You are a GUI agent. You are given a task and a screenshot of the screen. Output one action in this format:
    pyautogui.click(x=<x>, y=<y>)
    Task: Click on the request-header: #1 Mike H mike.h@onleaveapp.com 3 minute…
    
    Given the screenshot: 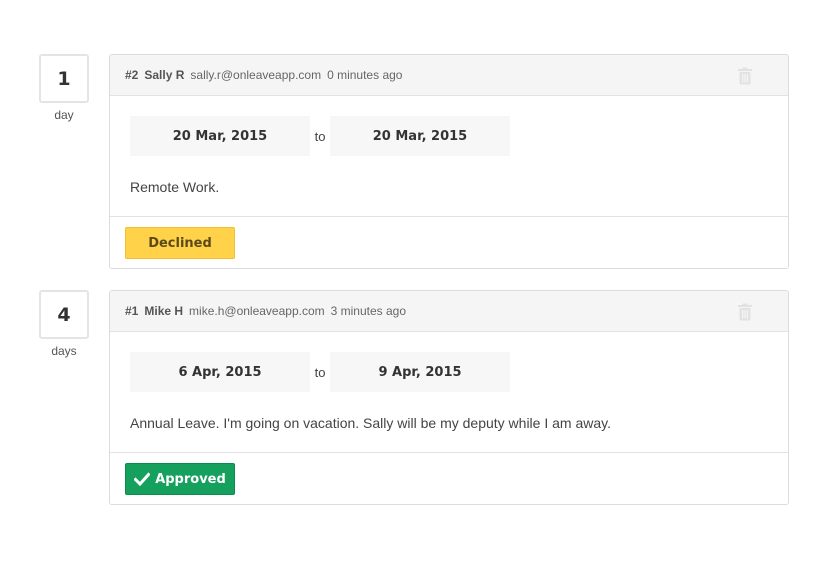 What is the action you would take?
    pyautogui.click(x=449, y=311)
    